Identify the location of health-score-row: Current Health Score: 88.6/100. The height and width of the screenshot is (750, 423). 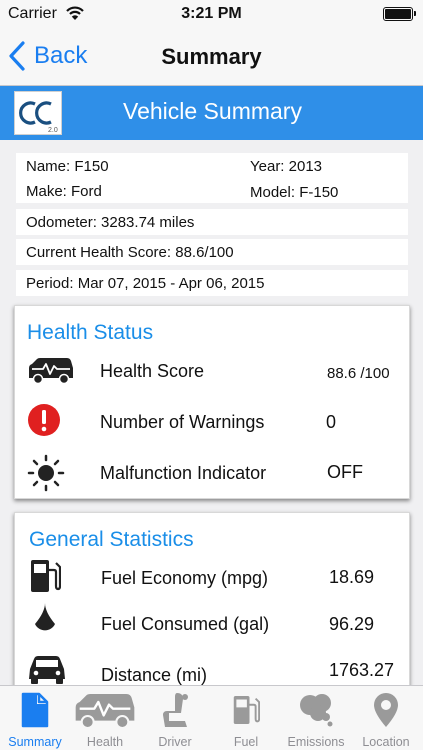
(212, 252).